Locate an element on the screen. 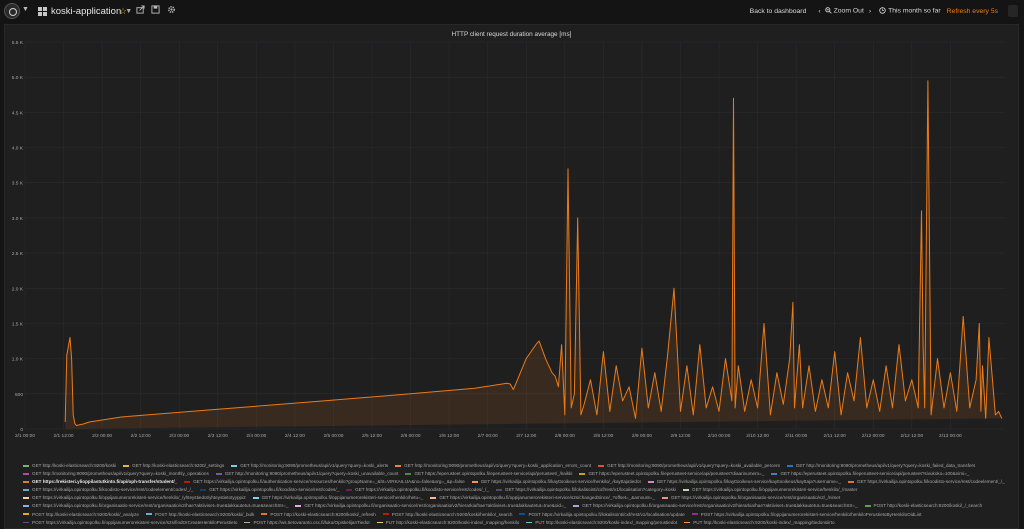 Image resolution: width=1024 pixels, height=529 pixels. refresh-interval-button: Refresh every 5s is located at coordinates (972, 11).